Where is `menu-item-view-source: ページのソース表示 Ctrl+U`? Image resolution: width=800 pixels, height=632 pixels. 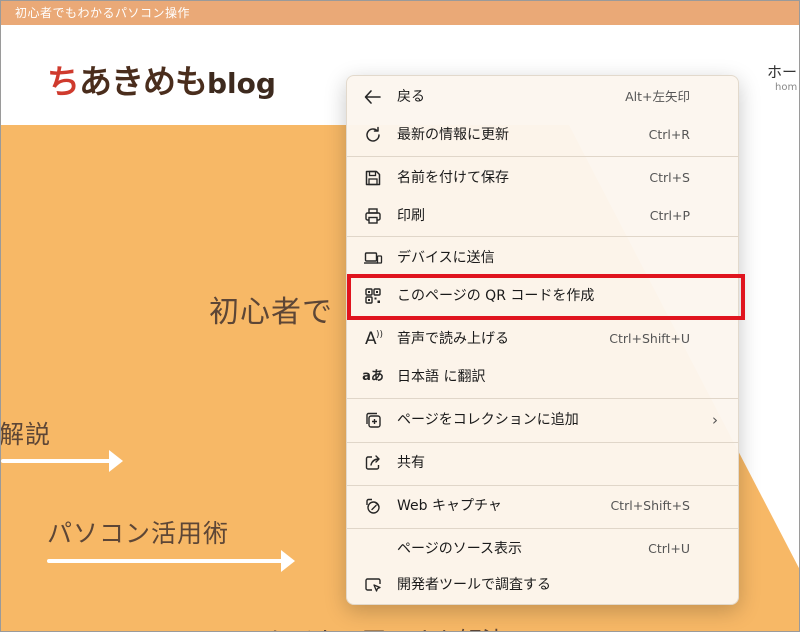
menu-item-view-source: ページのソース表示 Ctrl+U is located at coordinates (543, 549).